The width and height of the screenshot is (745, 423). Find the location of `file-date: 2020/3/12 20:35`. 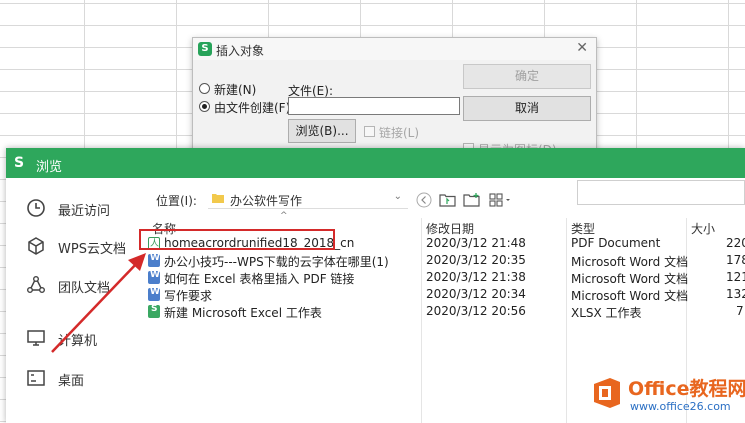

file-date: 2020/3/12 20:35 is located at coordinates (476, 260).